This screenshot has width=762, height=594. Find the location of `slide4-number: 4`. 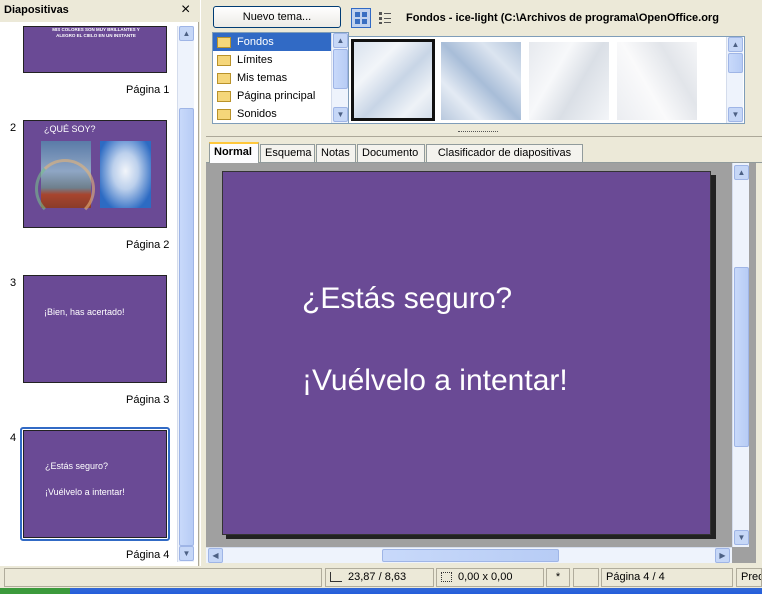

slide4-number: 4 is located at coordinates (13, 438).